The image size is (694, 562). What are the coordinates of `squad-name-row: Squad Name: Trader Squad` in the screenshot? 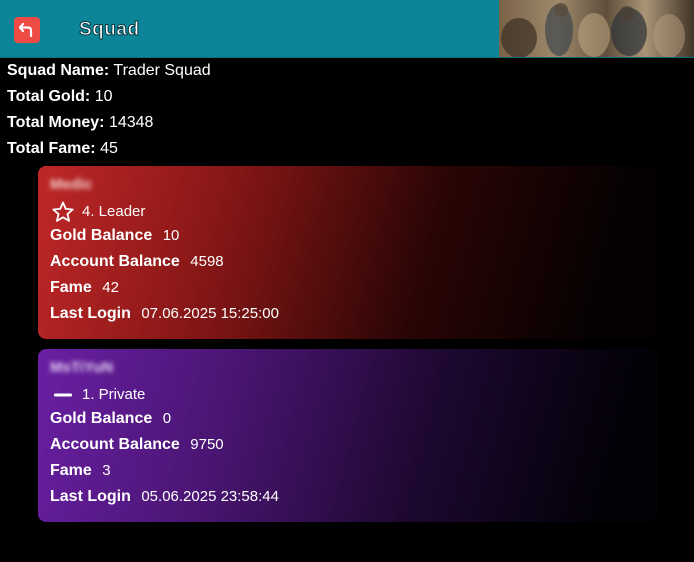 It's located at (109, 74).